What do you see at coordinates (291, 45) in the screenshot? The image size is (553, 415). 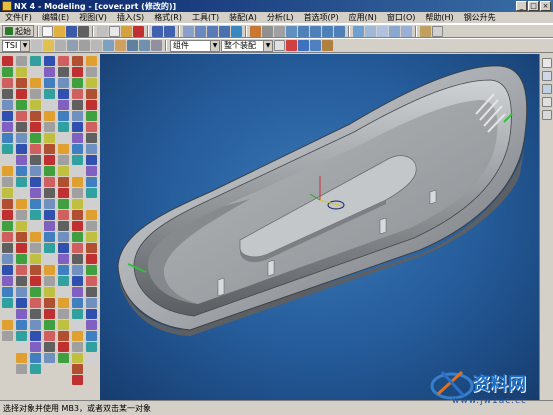 I see `snap-point-icon` at bounding box center [291, 45].